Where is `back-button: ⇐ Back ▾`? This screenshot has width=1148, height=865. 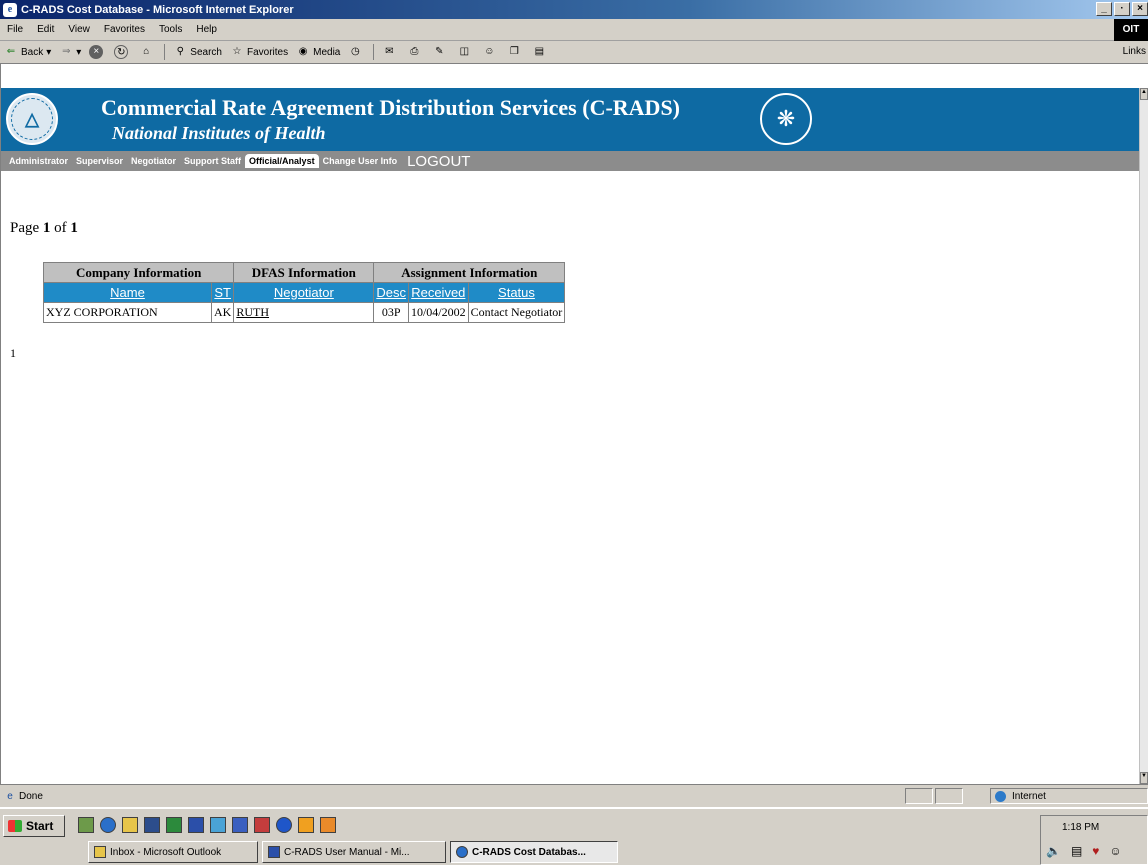
back-button: ⇐ Back ▾ is located at coordinates (27, 52).